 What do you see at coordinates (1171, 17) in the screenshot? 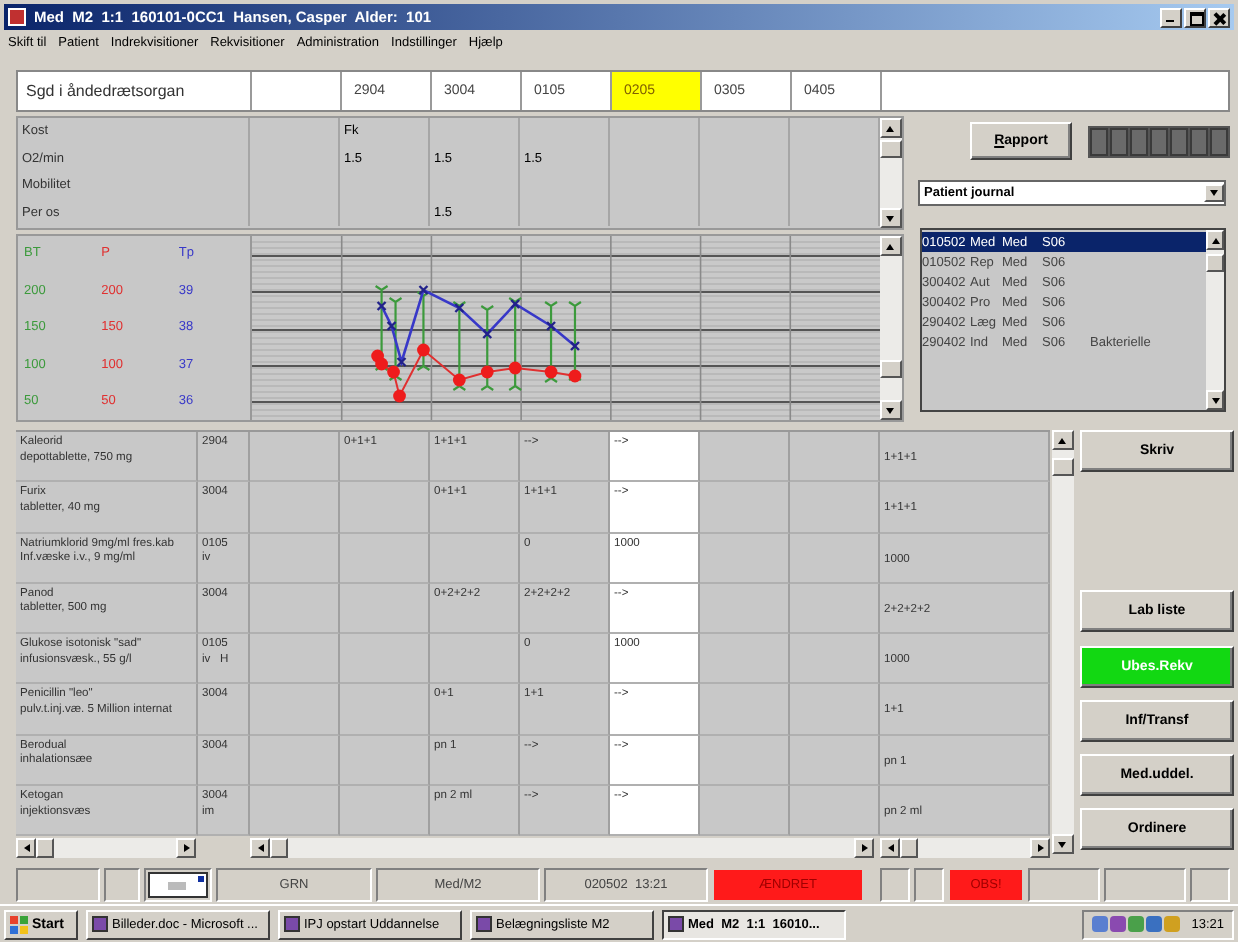
I see `minimize-button` at bounding box center [1171, 17].